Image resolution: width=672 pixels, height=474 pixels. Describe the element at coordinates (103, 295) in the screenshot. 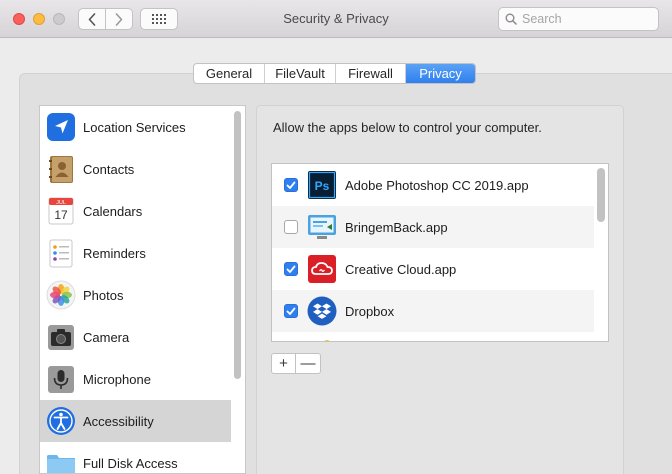

I see `sidebar-item-label: Photos` at that location.